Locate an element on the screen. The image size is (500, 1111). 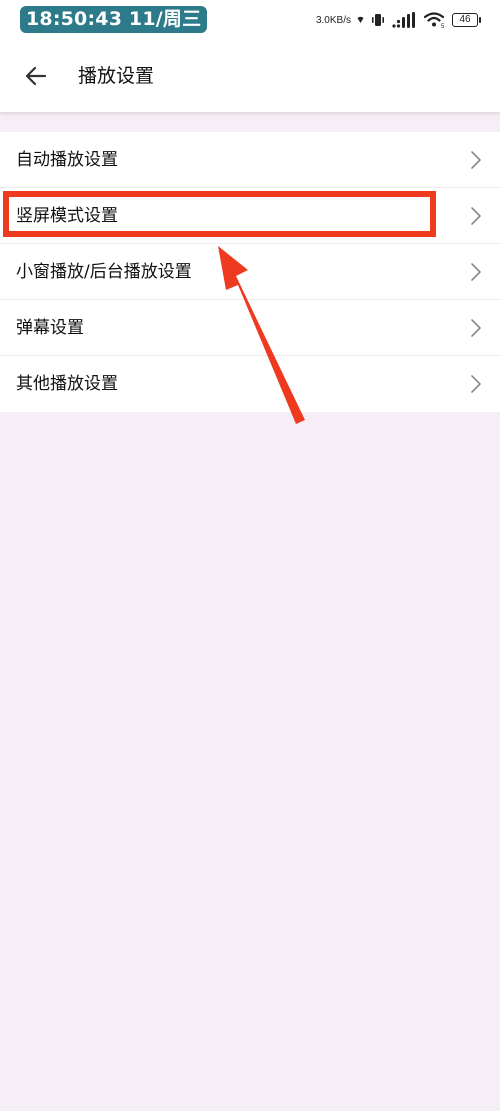
app-header: 播放设置 is located at coordinates (250, 76).